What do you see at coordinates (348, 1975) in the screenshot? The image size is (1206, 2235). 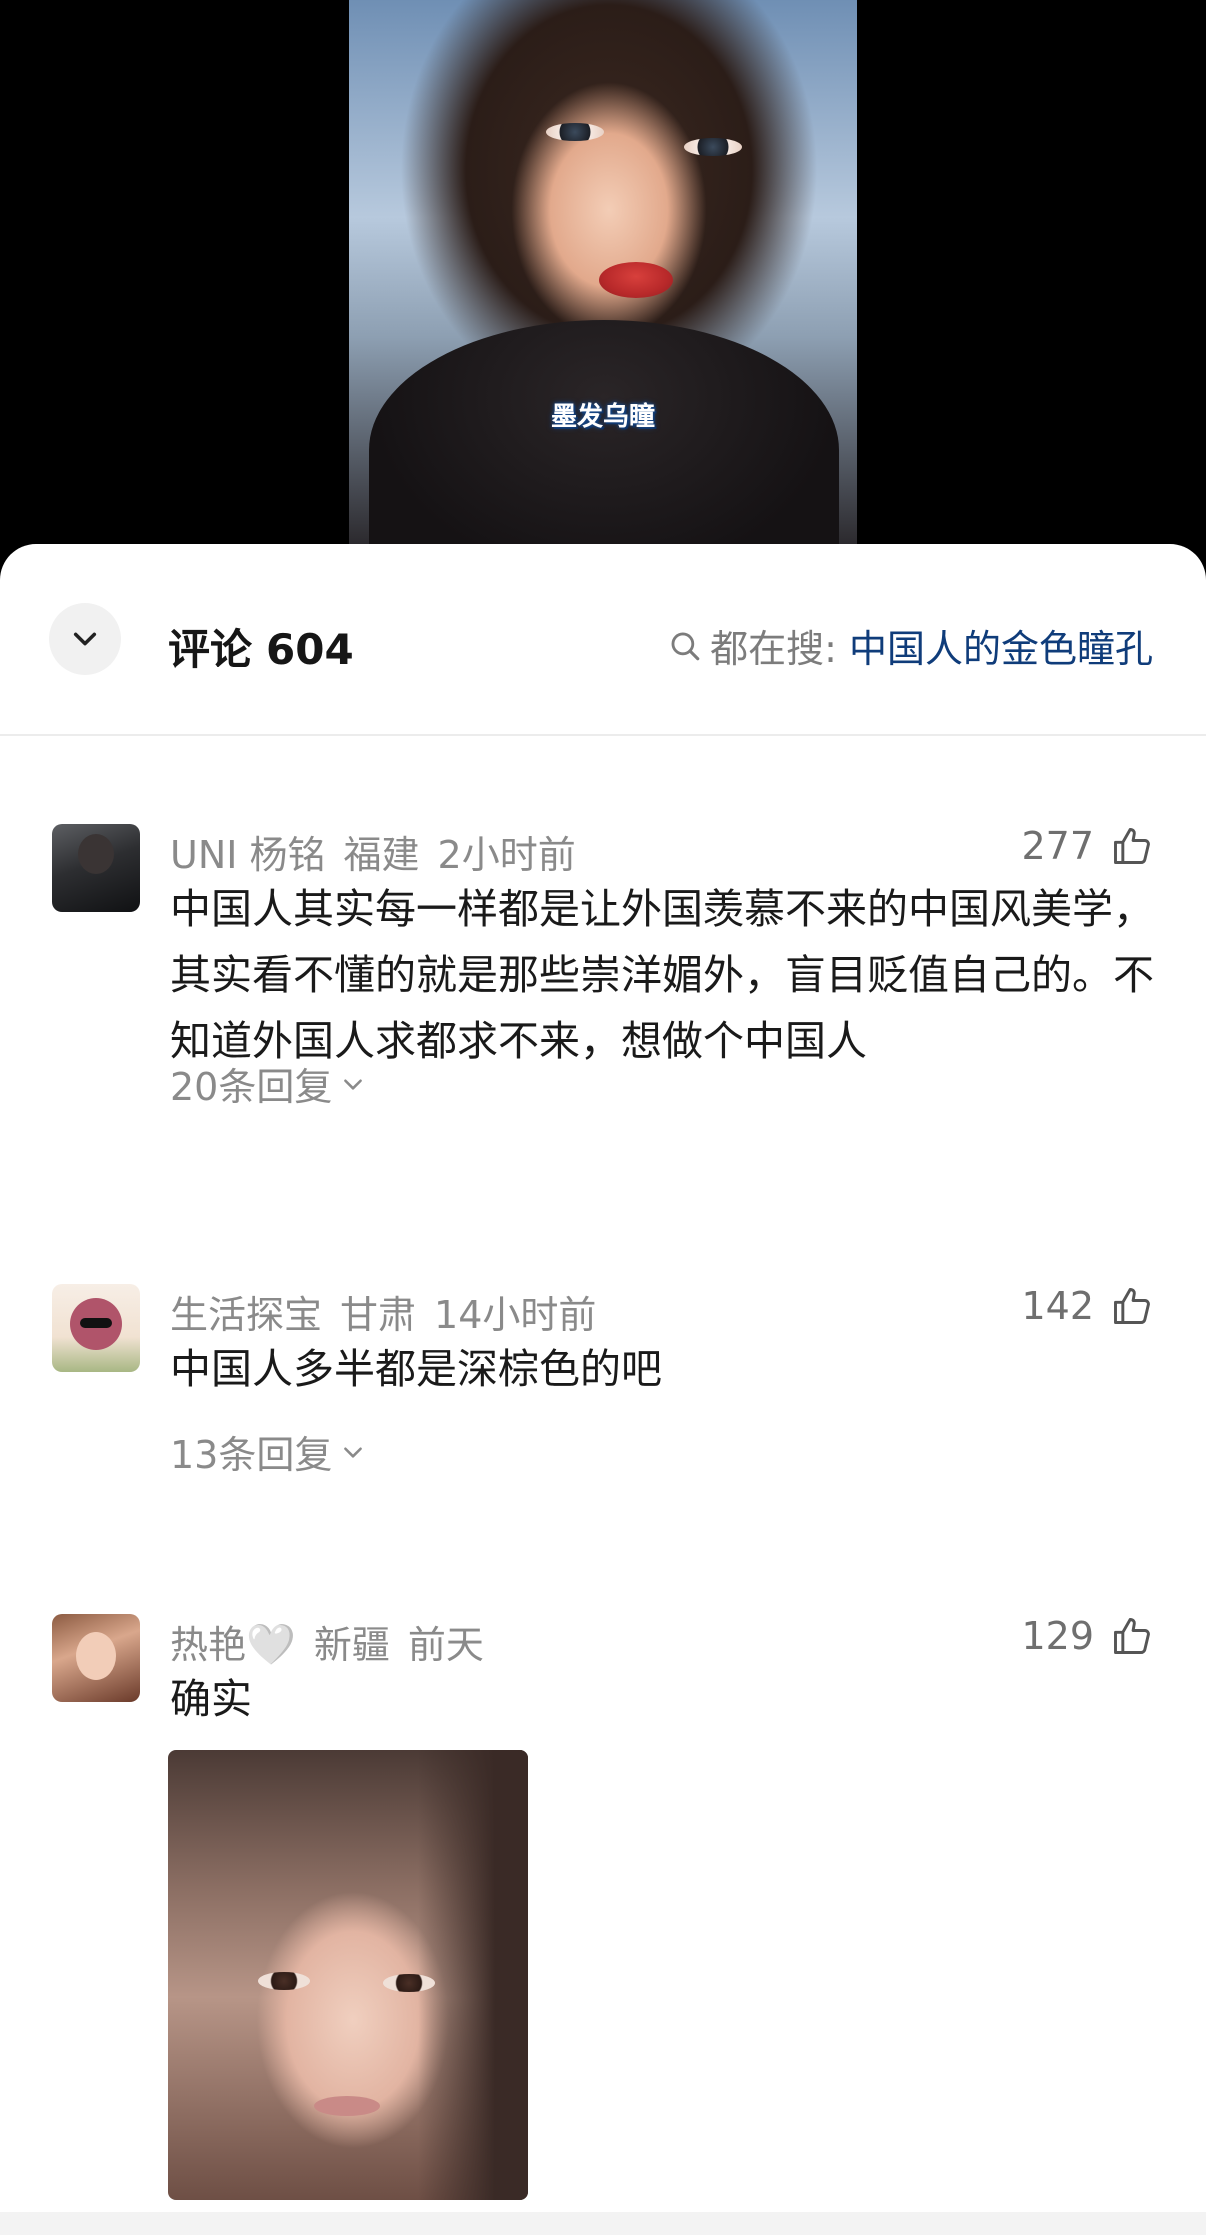 I see `comment-image` at bounding box center [348, 1975].